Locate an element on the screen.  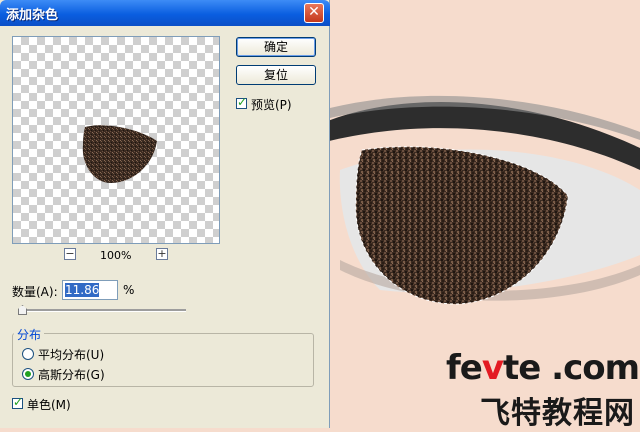
close-button: ✕ is located at coordinates (314, 13).